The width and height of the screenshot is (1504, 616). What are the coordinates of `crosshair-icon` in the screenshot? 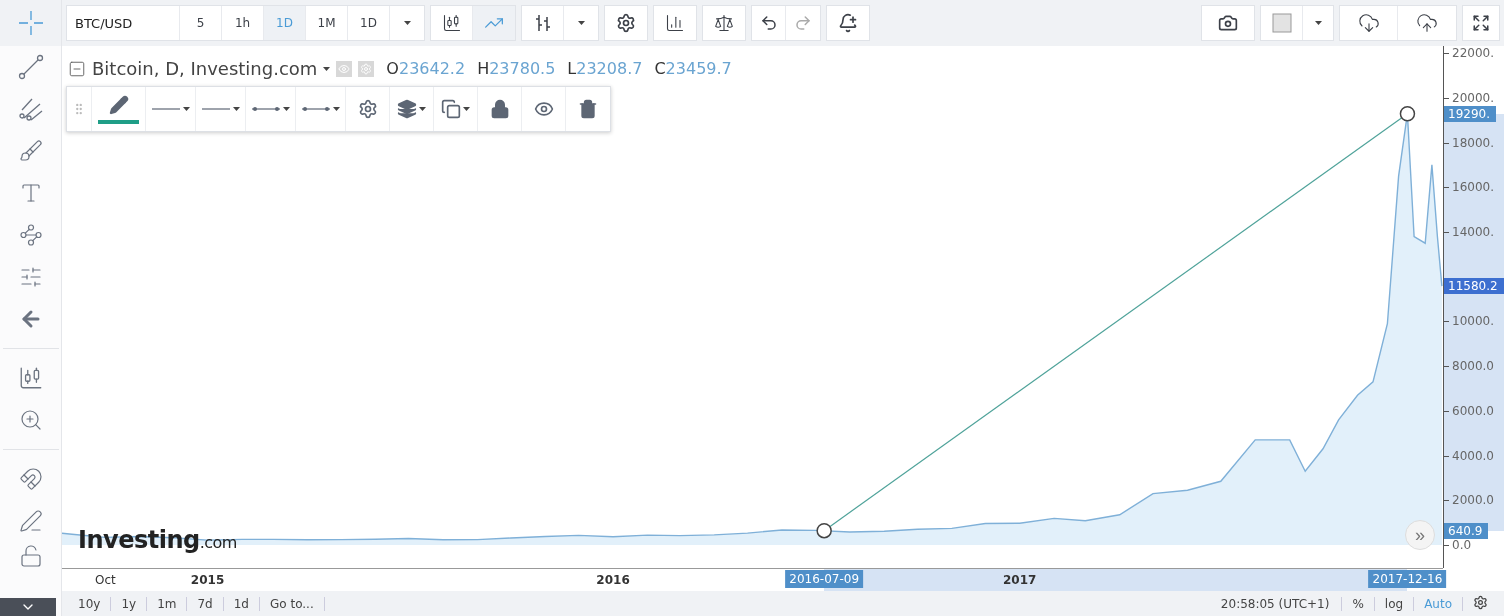 It's located at (30, 23).